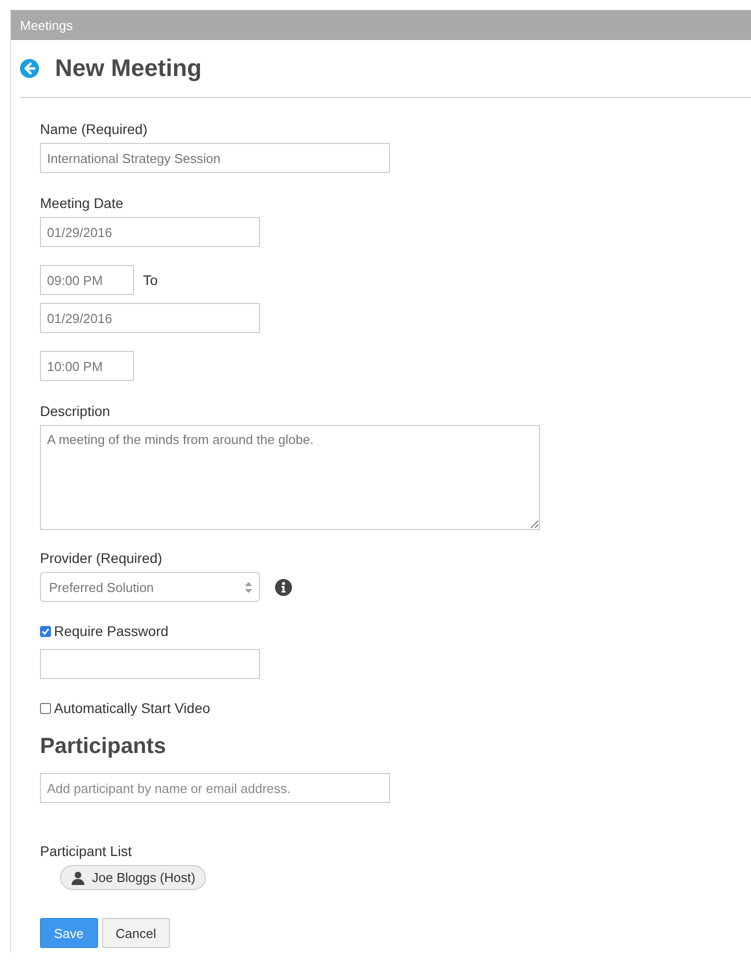 This screenshot has height=963, width=751. Describe the element at coordinates (78, 877) in the screenshot. I see `person-icon` at that location.